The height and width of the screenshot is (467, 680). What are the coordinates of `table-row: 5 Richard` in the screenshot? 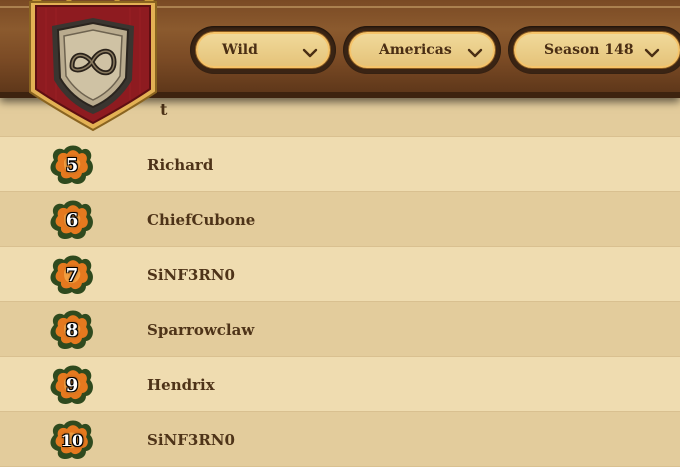 It's located at (340, 164).